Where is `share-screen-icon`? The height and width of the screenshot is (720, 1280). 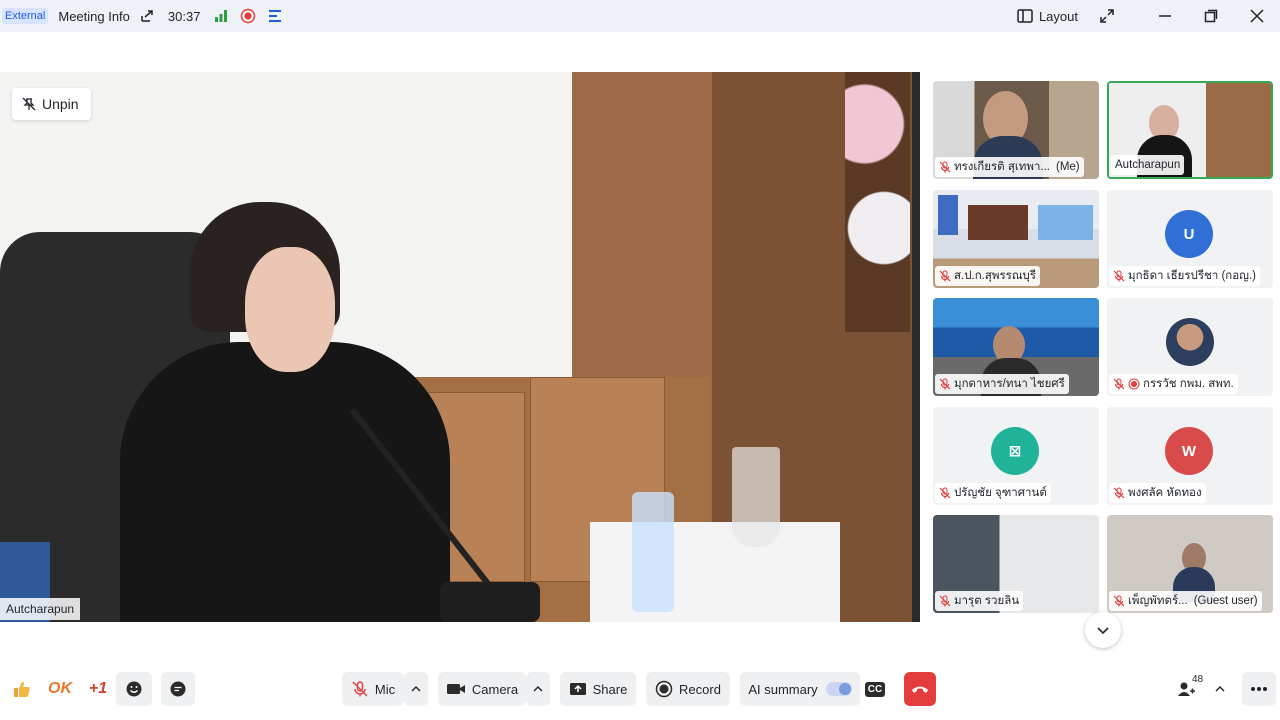 share-screen-icon is located at coordinates (578, 689).